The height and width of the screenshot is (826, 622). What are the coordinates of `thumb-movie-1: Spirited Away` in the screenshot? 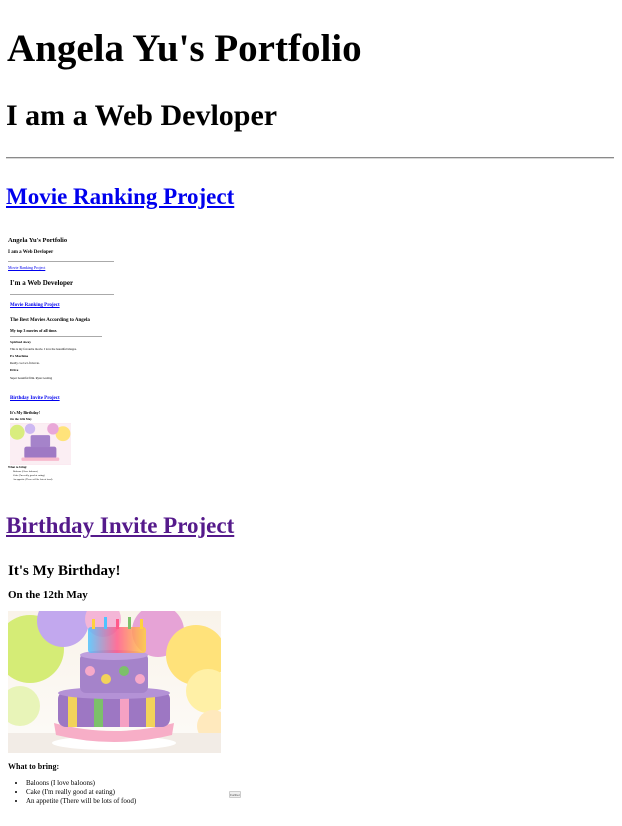 It's located at (21, 342).